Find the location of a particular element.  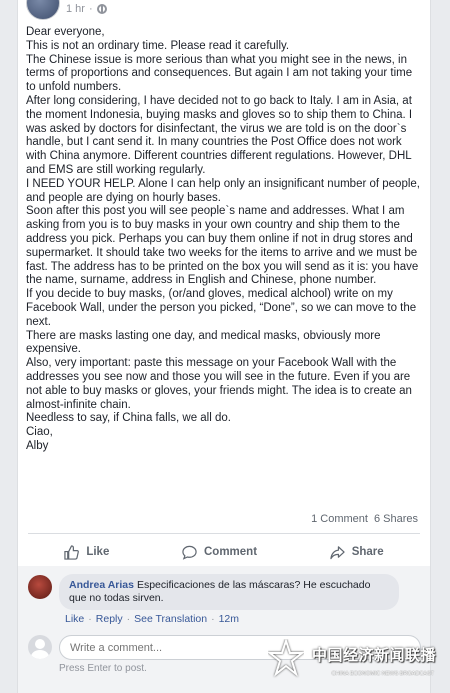

star-logo-icon is located at coordinates (286, 658).